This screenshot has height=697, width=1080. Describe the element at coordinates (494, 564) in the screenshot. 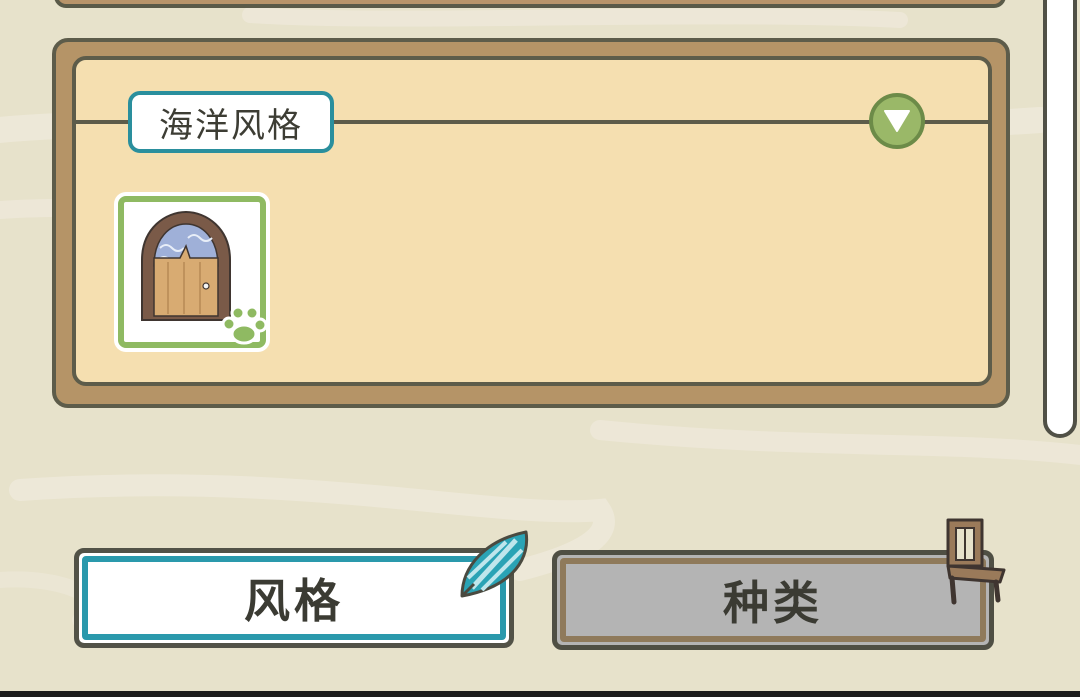

I see `seashell-icon` at that location.